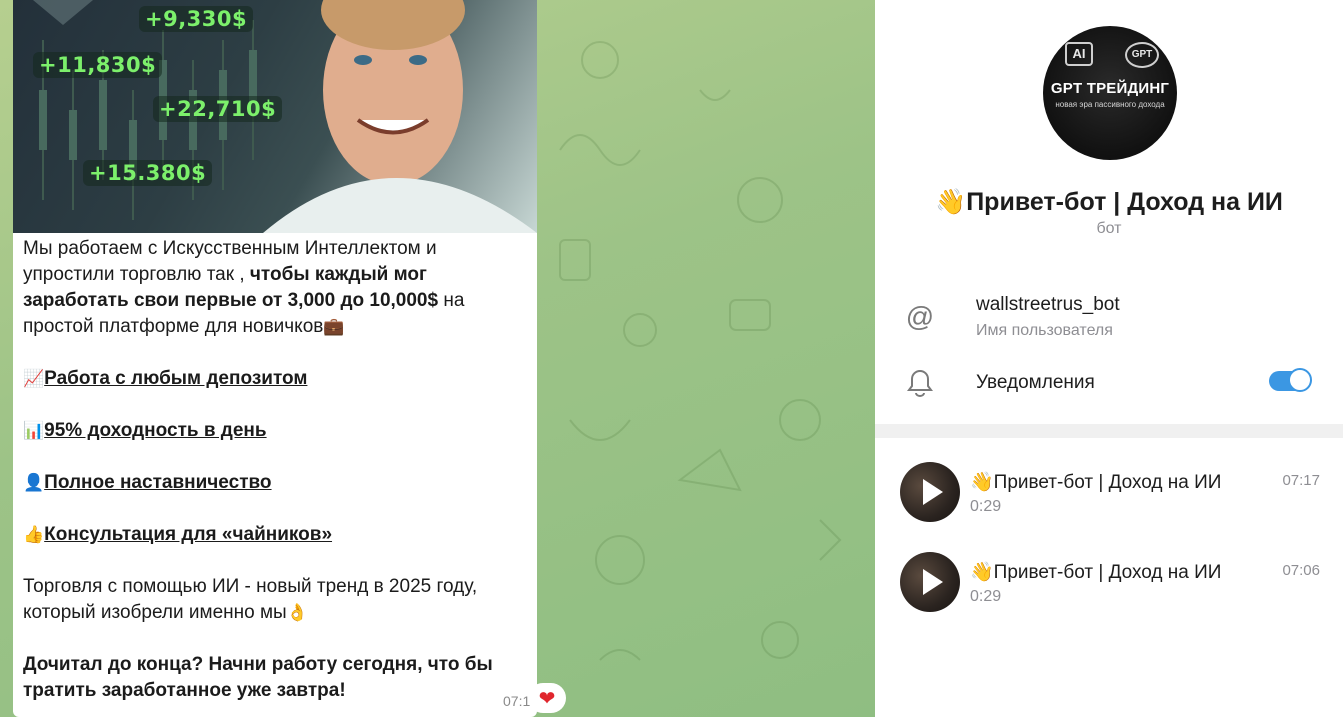 This screenshot has height=717, width=1343. Describe the element at coordinates (1142, 55) in the screenshot. I see `gpt-badge: GPT` at that location.